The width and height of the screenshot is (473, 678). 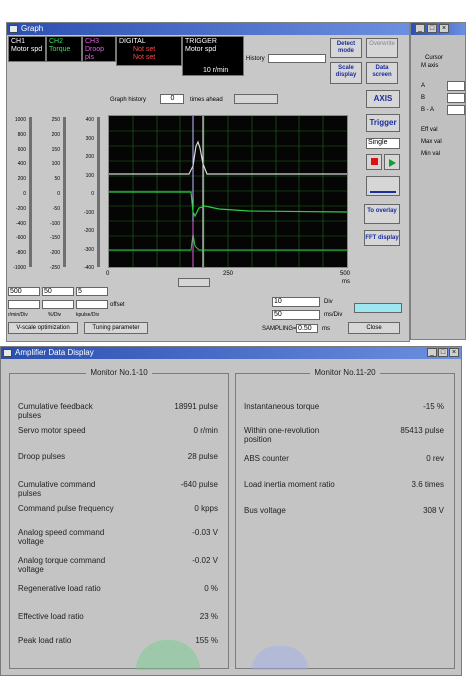 What do you see at coordinates (108, 274) in the screenshot?
I see `x-tick-0: 0` at bounding box center [108, 274].